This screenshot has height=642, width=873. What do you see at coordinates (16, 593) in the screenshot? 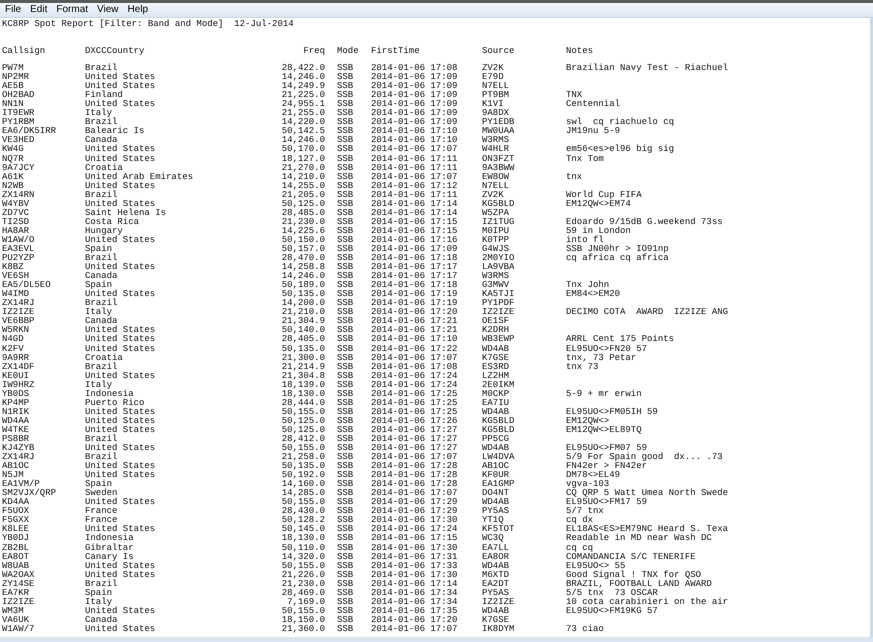
I see `table-cell: EA7KR` at bounding box center [16, 593].